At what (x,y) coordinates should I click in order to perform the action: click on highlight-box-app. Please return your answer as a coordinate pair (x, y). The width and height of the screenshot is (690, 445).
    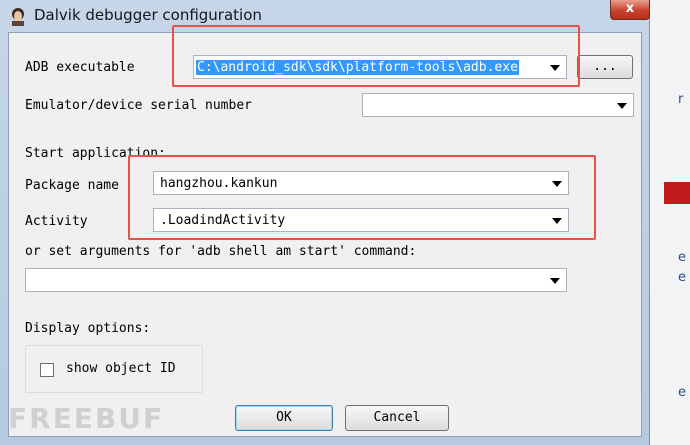
    Looking at the image, I should click on (362, 197).